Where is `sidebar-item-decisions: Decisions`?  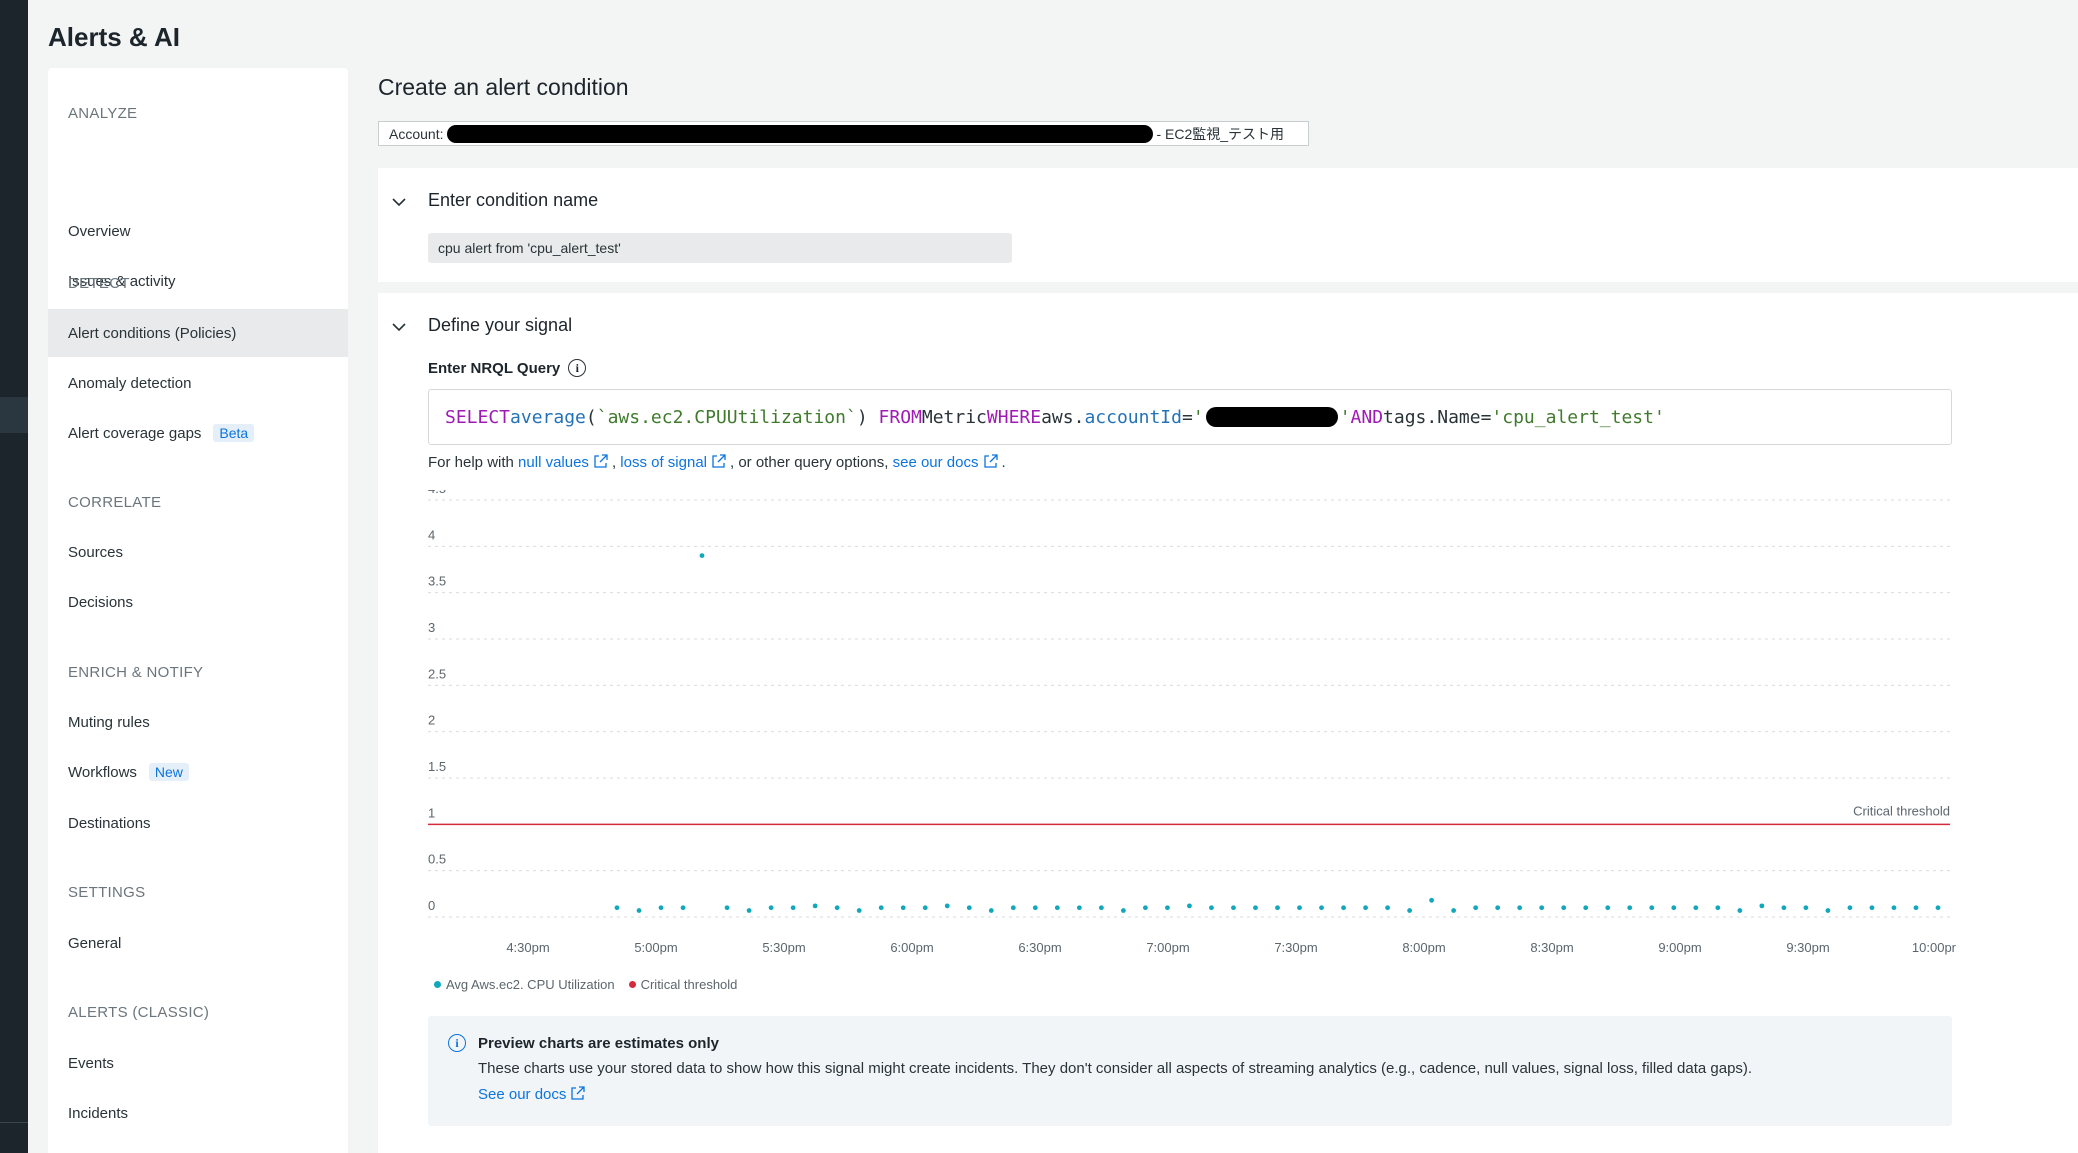
sidebar-item-decisions: Decisions is located at coordinates (198, 602).